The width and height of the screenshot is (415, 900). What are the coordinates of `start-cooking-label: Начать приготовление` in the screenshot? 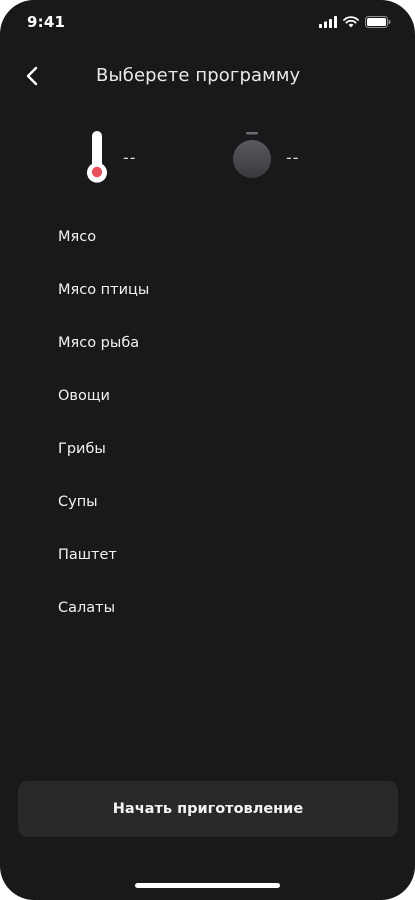 It's located at (208, 809).